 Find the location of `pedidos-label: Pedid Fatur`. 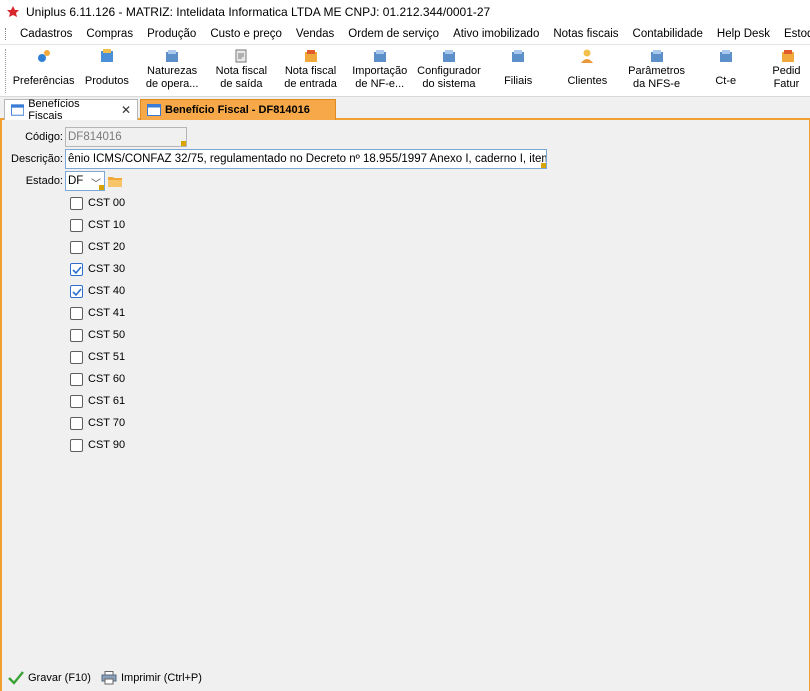

pedidos-label: Pedid Fatur is located at coordinates (786, 77).